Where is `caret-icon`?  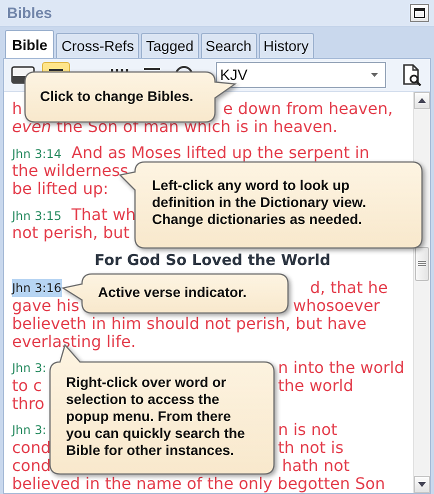
caret-icon is located at coordinates (374, 75).